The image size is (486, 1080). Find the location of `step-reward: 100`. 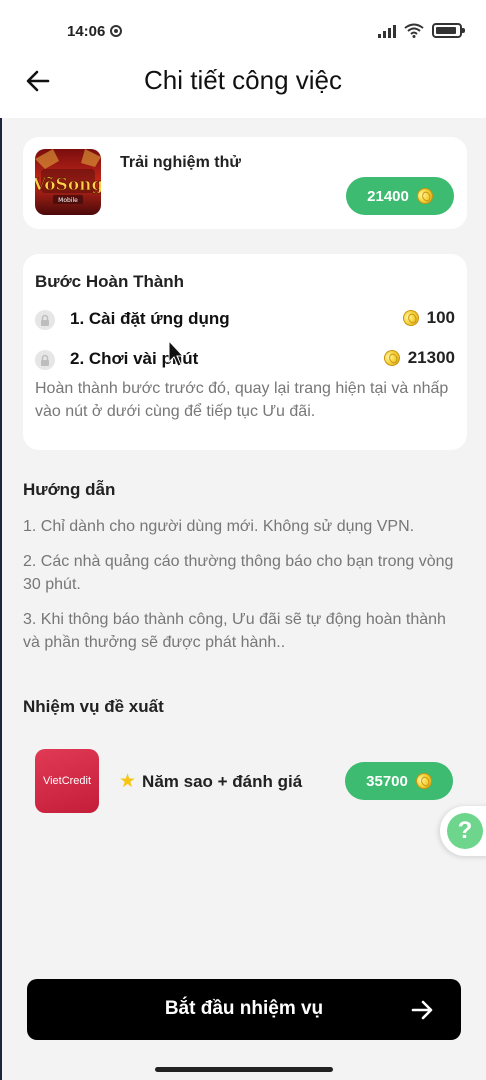

step-reward: 100 is located at coordinates (427, 318).